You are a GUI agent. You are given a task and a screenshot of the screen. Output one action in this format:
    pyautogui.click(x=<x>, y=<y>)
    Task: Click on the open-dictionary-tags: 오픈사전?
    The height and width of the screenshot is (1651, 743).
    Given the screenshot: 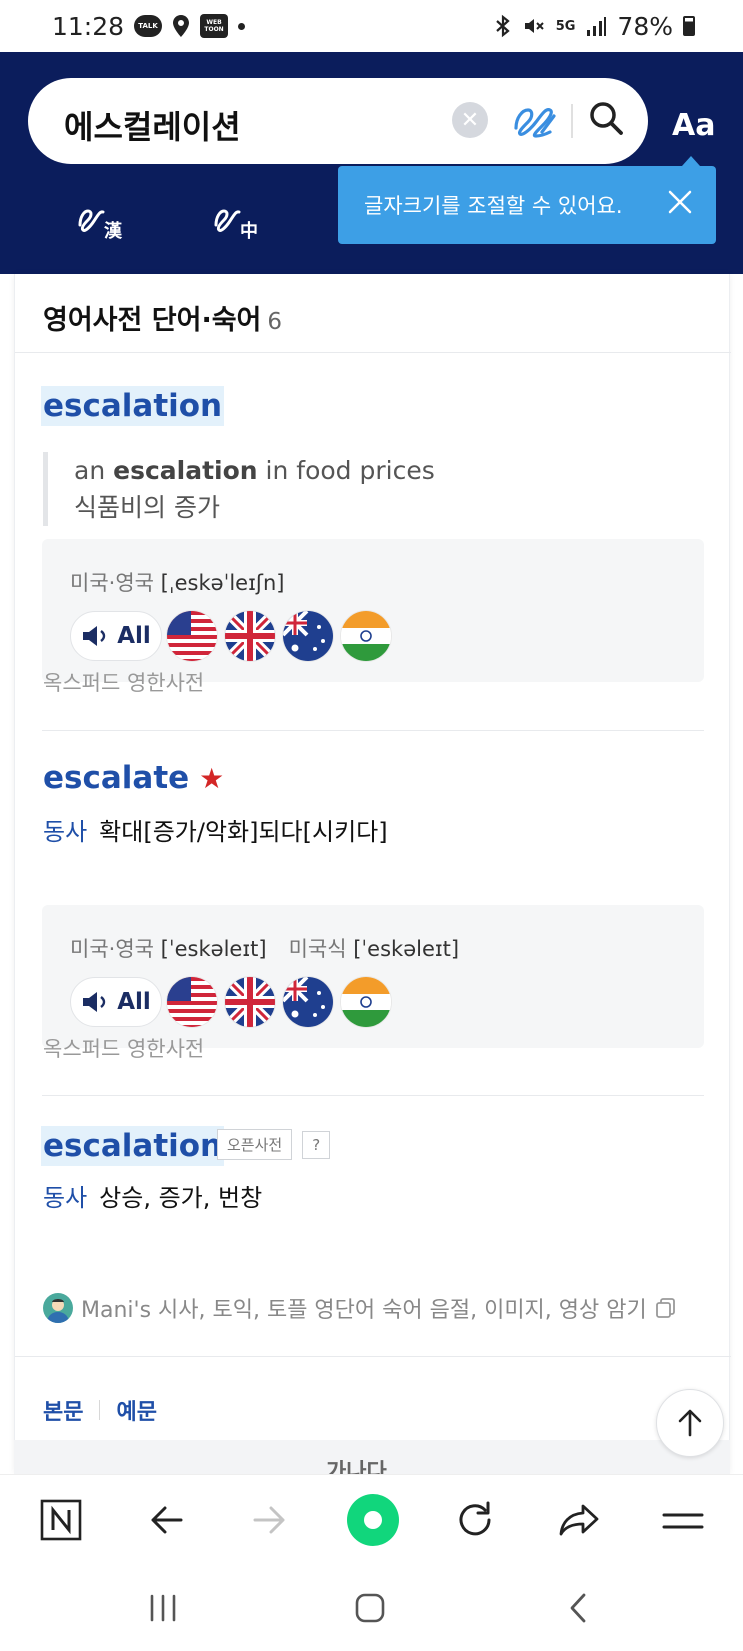 What is the action you would take?
    pyautogui.click(x=267, y=1144)
    